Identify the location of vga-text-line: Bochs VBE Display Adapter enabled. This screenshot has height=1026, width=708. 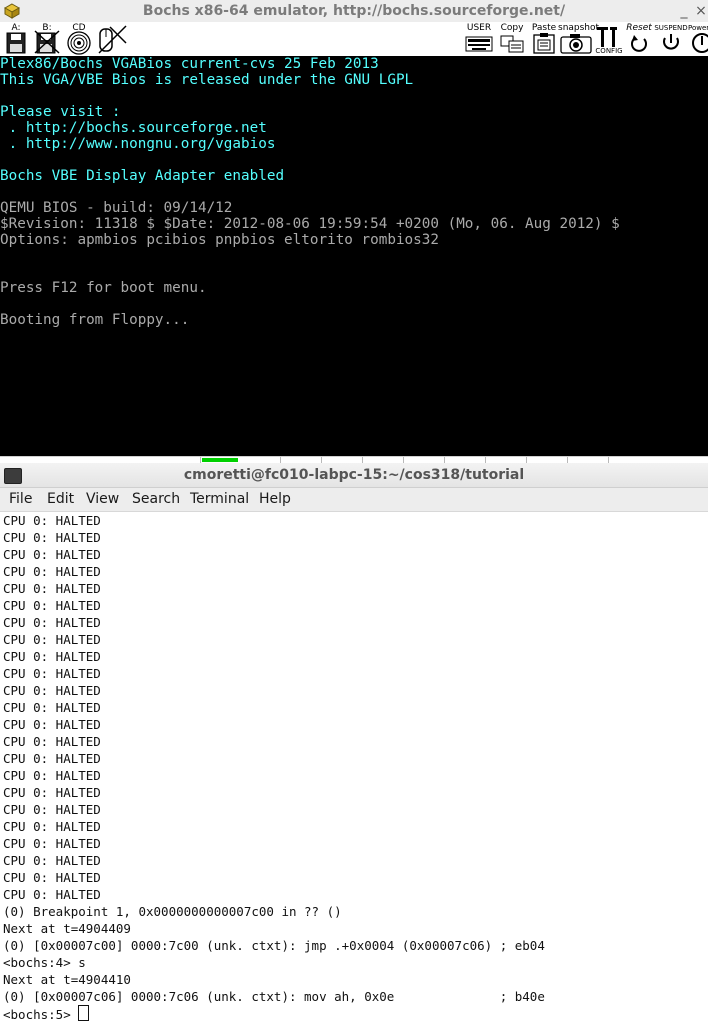
(142, 176).